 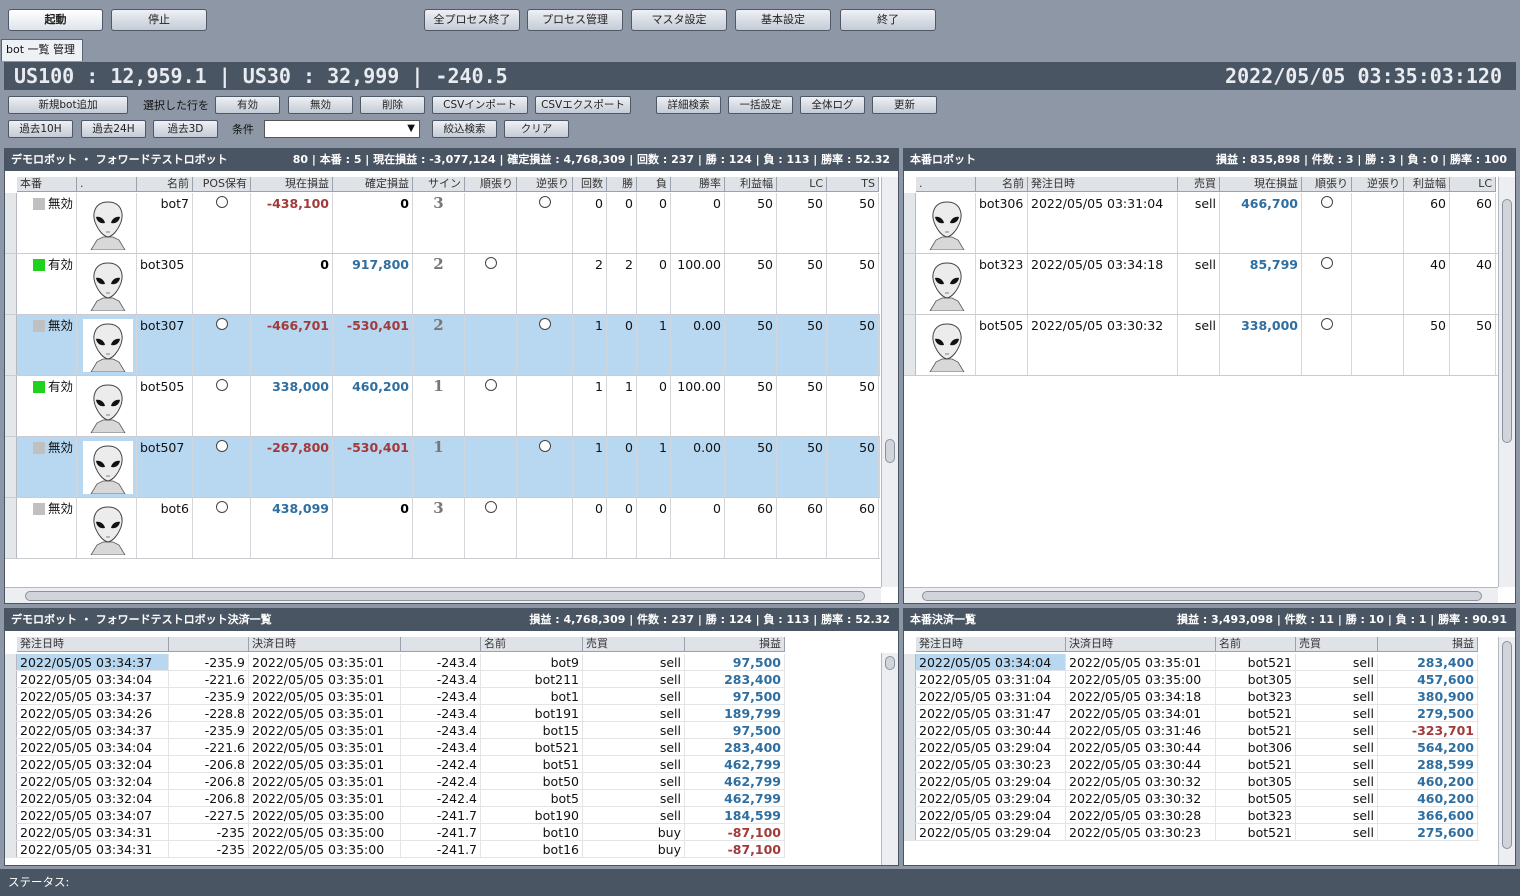 What do you see at coordinates (536, 129) in the screenshot?
I see `clear-button: クリア` at bounding box center [536, 129].